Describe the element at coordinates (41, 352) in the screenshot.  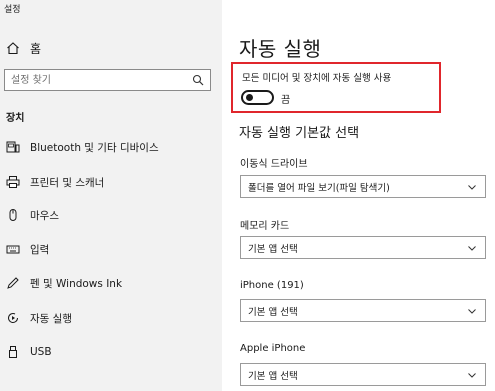
I see `sidebar-item-label: USB` at that location.